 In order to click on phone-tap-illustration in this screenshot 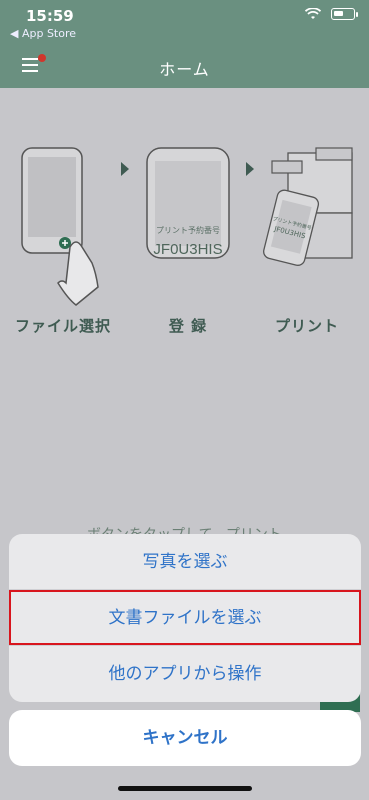, I will do `click(60, 226)`.